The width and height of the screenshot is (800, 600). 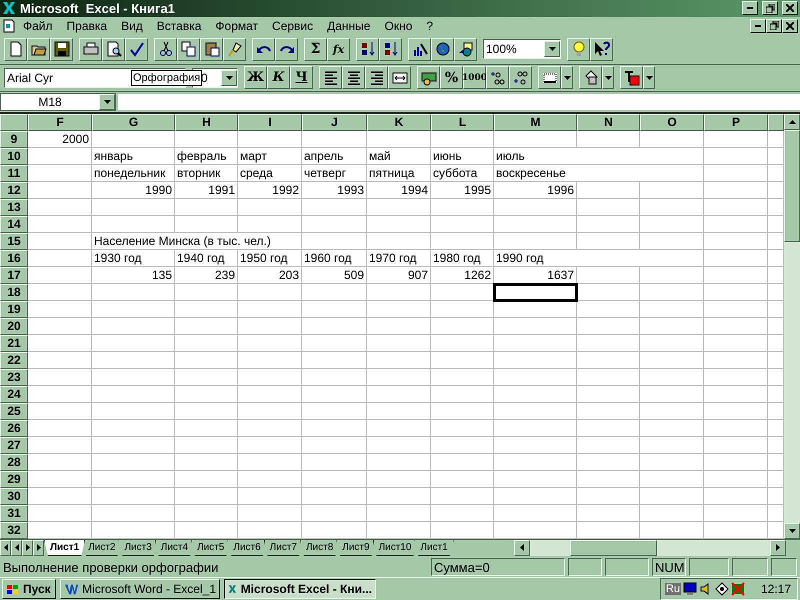 I want to click on dropdown-button, so click(x=552, y=49).